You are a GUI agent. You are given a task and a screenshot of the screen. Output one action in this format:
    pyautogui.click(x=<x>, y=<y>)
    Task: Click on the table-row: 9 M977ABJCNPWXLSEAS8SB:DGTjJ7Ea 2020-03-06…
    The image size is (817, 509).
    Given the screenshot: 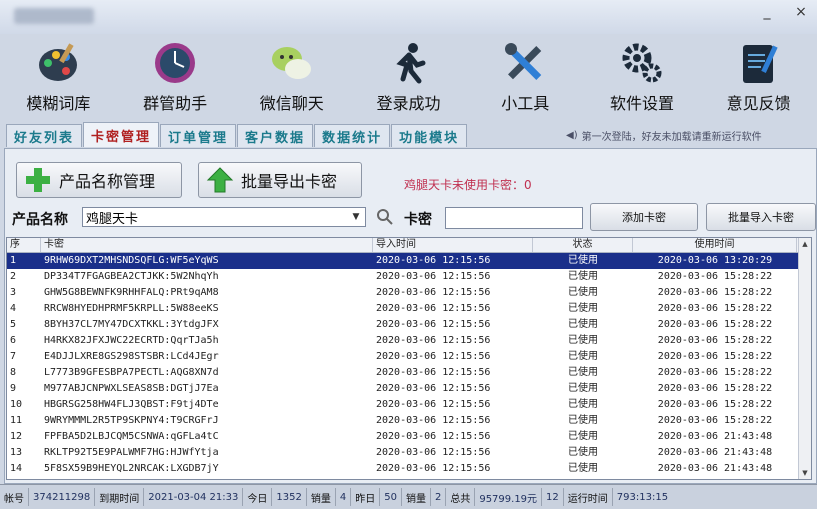 What is the action you would take?
    pyautogui.click(x=409, y=389)
    